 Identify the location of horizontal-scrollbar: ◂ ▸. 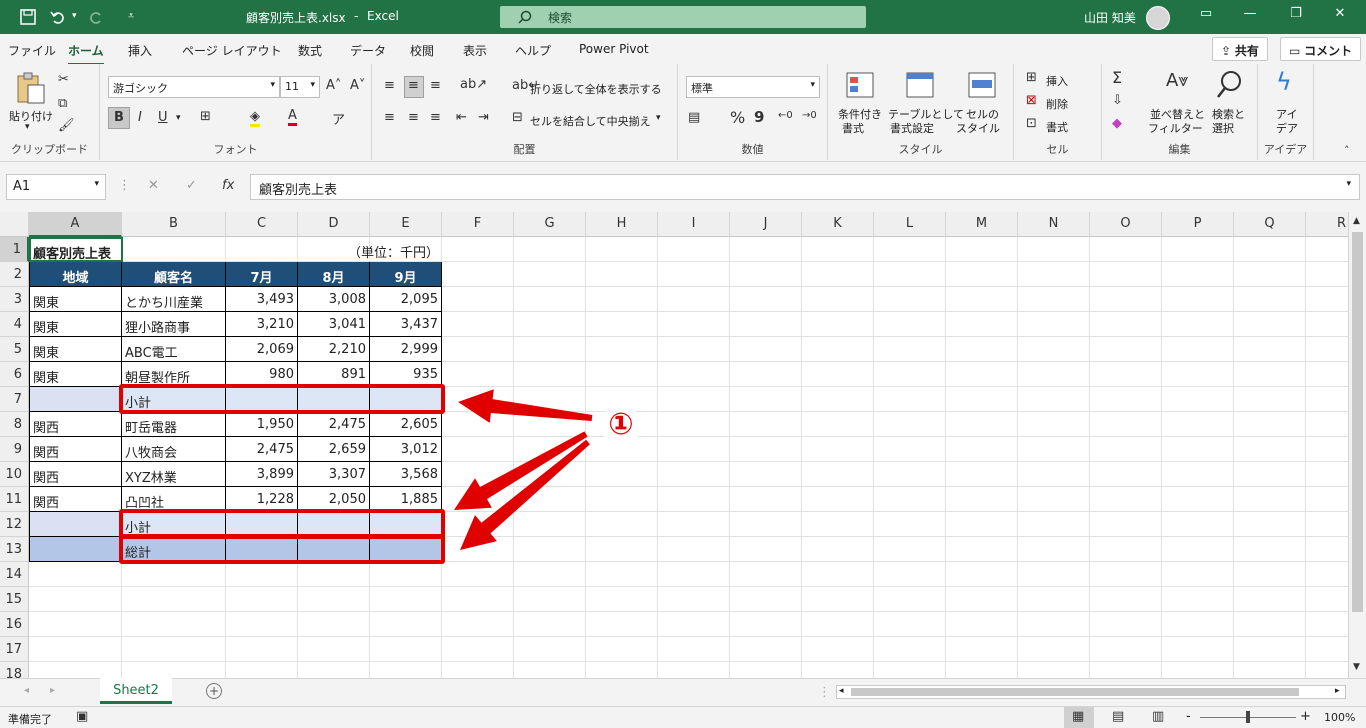
(1091, 692).